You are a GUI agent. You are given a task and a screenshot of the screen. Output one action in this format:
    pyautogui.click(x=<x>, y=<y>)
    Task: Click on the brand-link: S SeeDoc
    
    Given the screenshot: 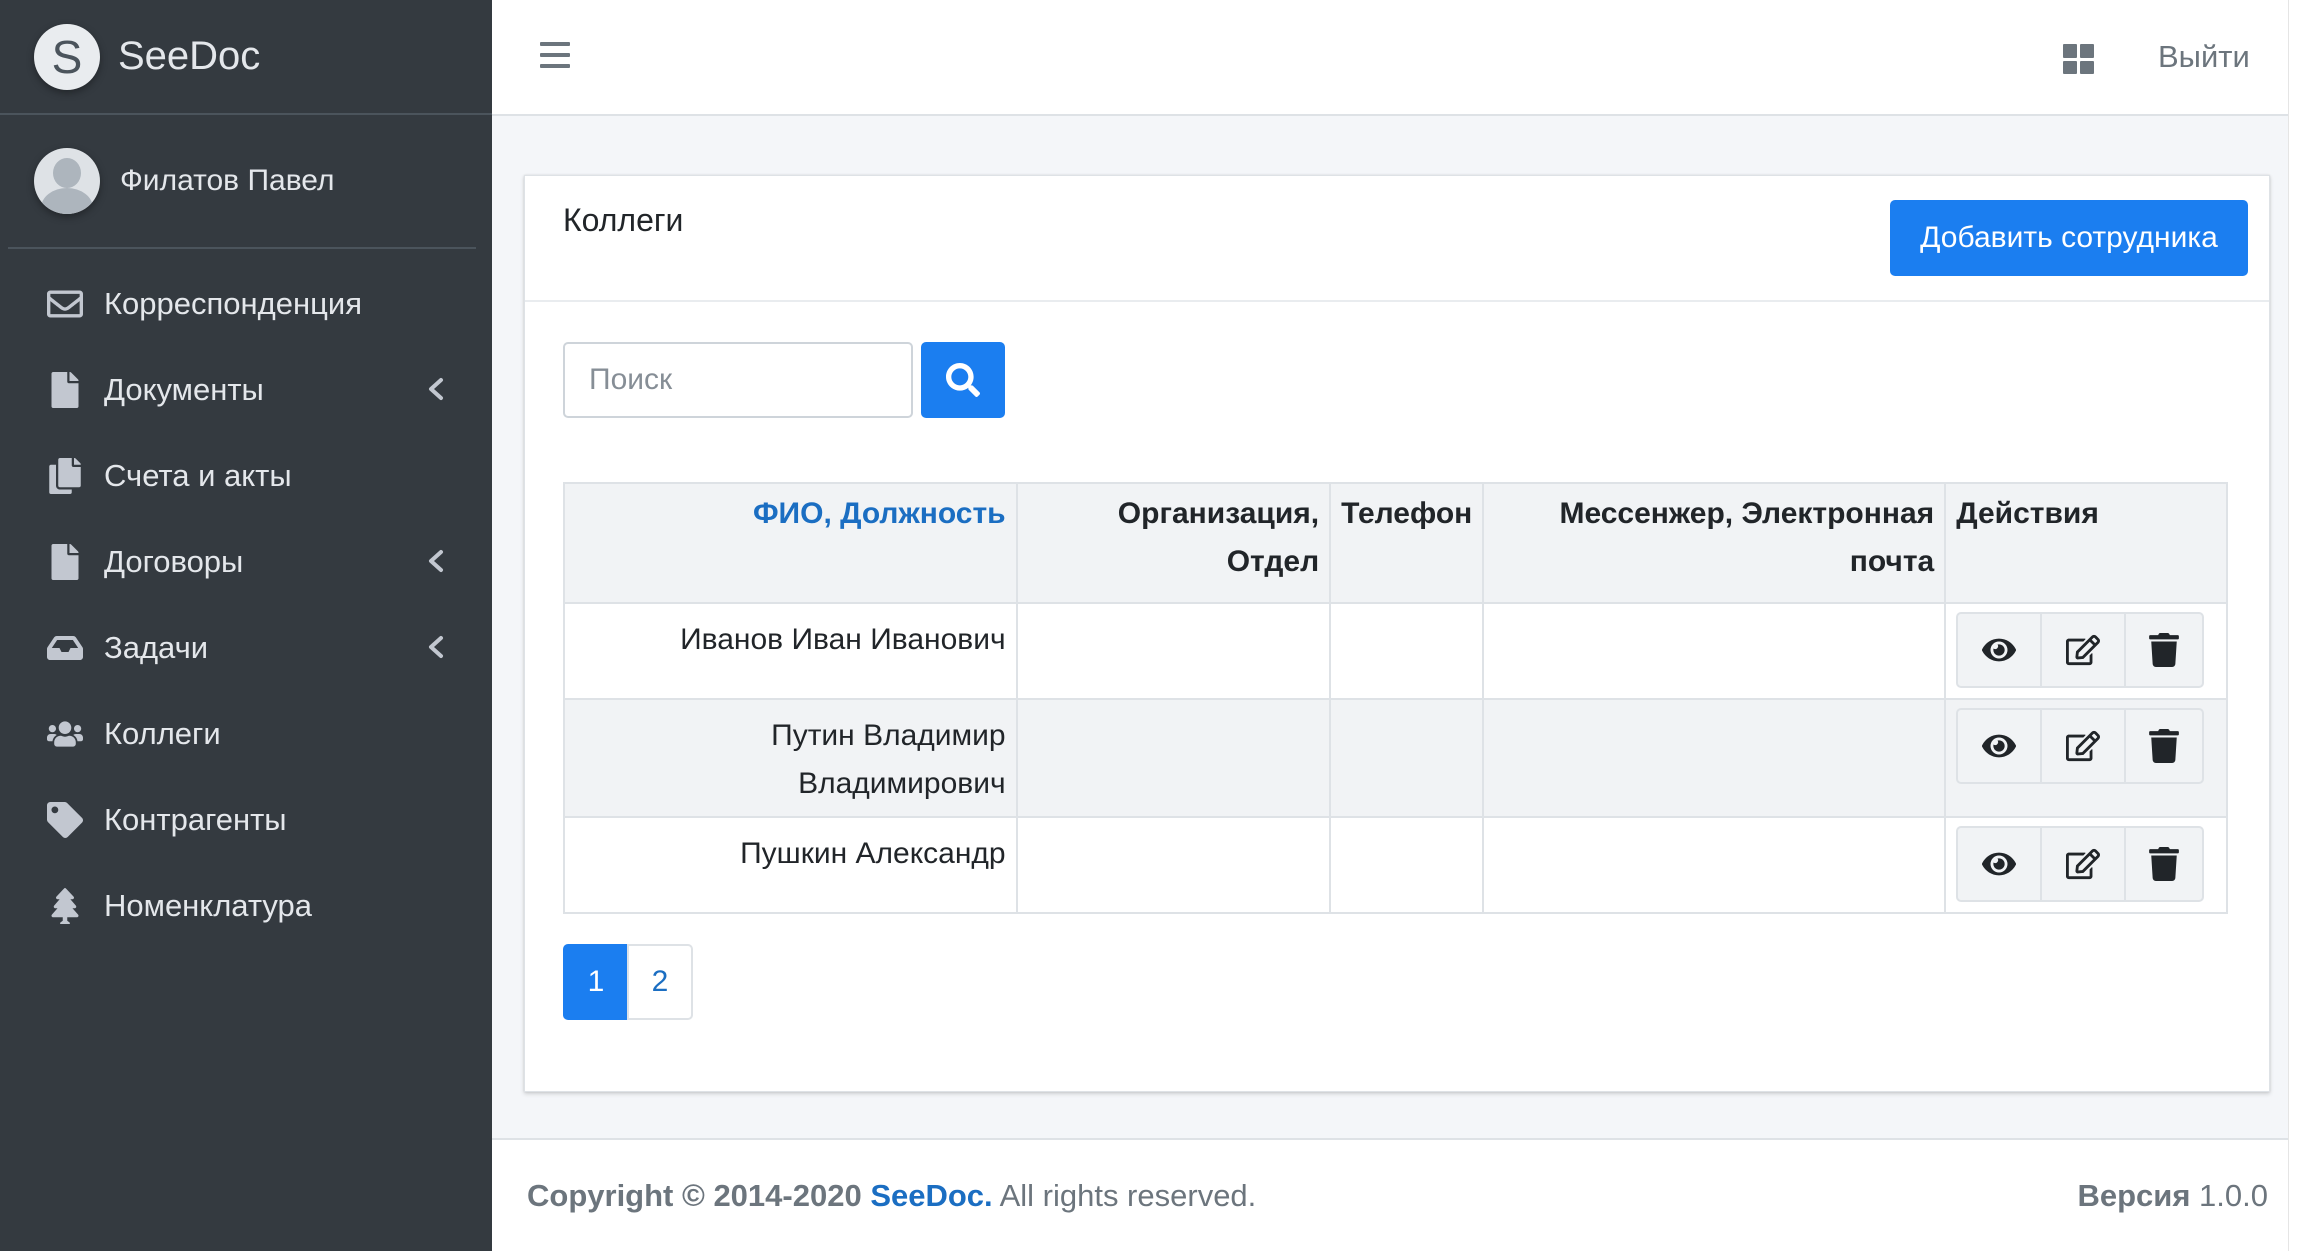 What is the action you would take?
    pyautogui.click(x=246, y=57)
    